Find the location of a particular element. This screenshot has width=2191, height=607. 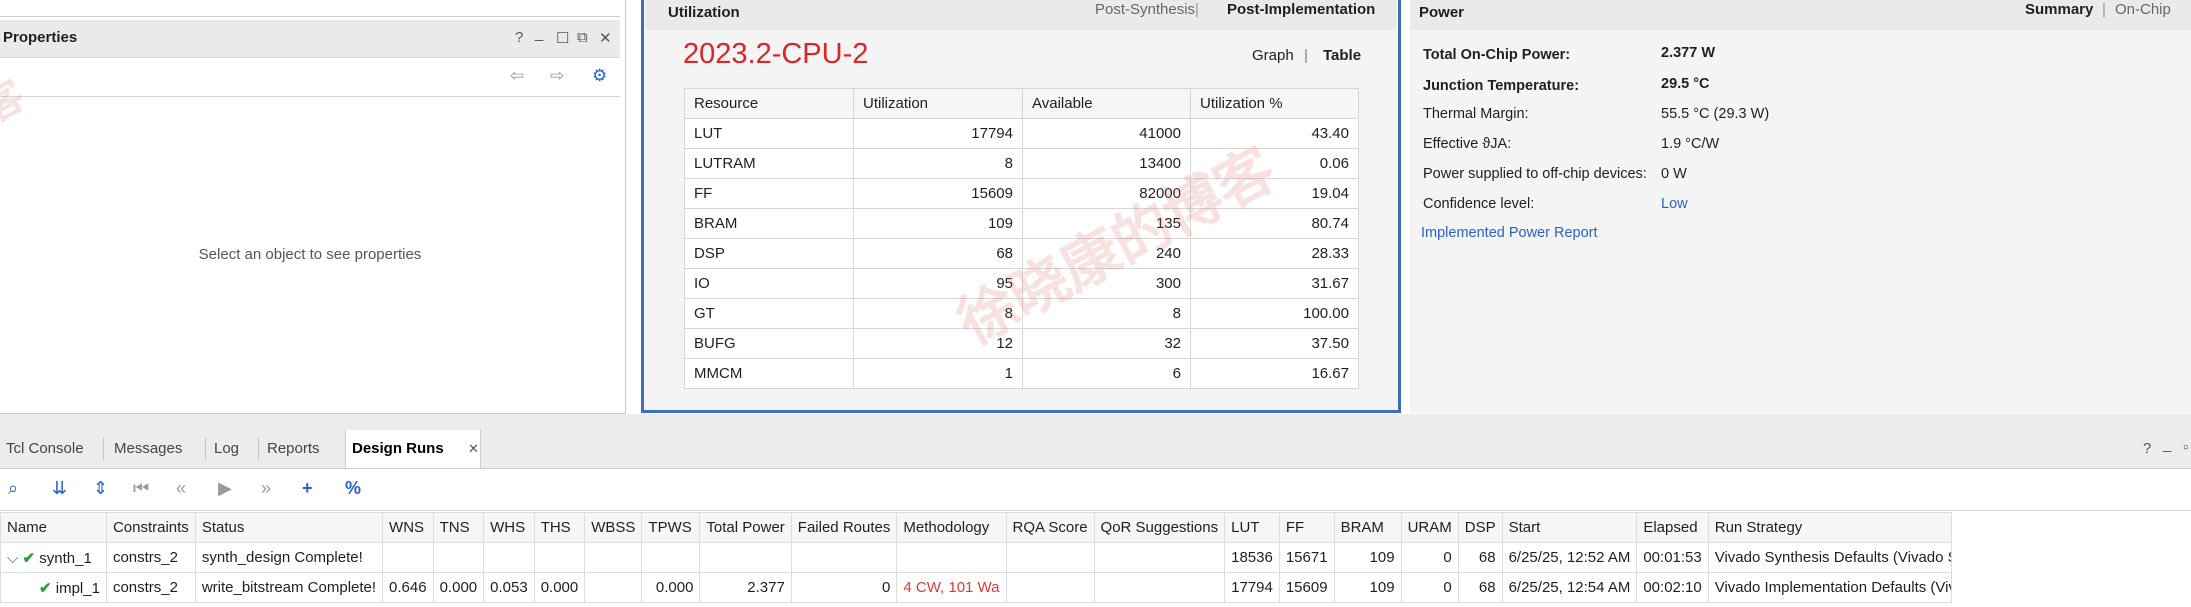

column-header: WHS is located at coordinates (509, 527).